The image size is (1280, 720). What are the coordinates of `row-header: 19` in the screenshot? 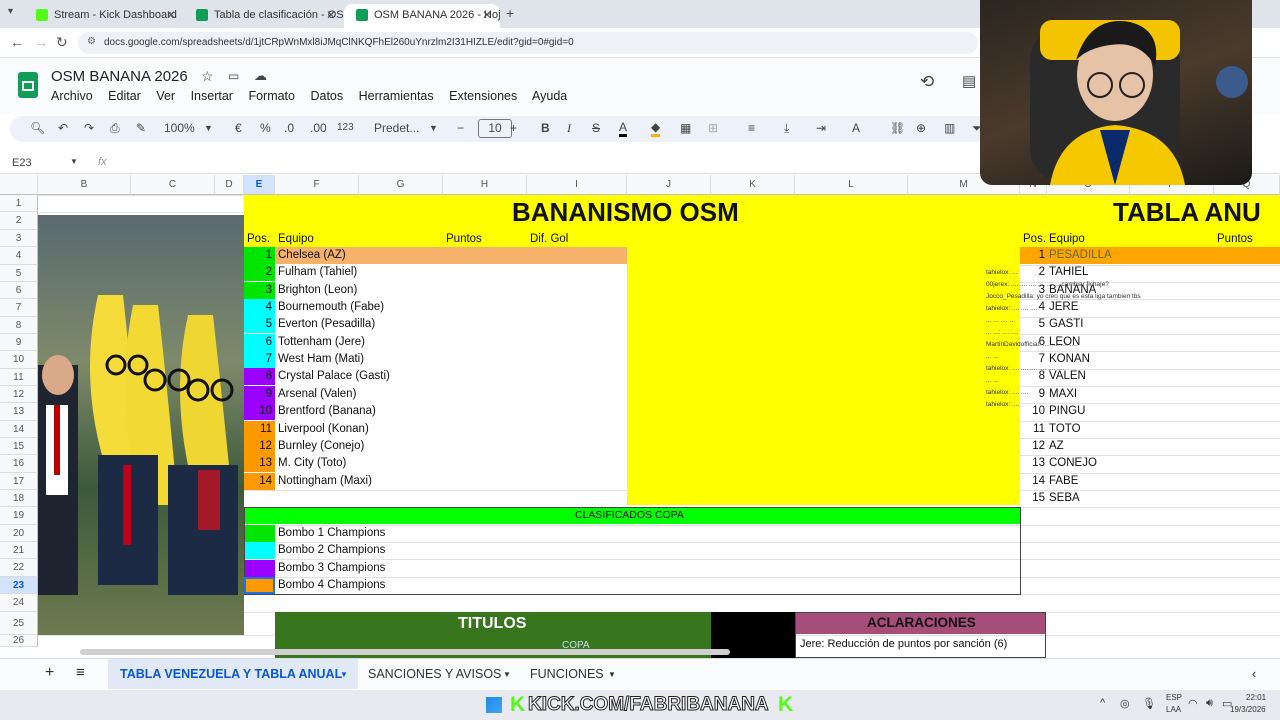 It's located at (19, 516).